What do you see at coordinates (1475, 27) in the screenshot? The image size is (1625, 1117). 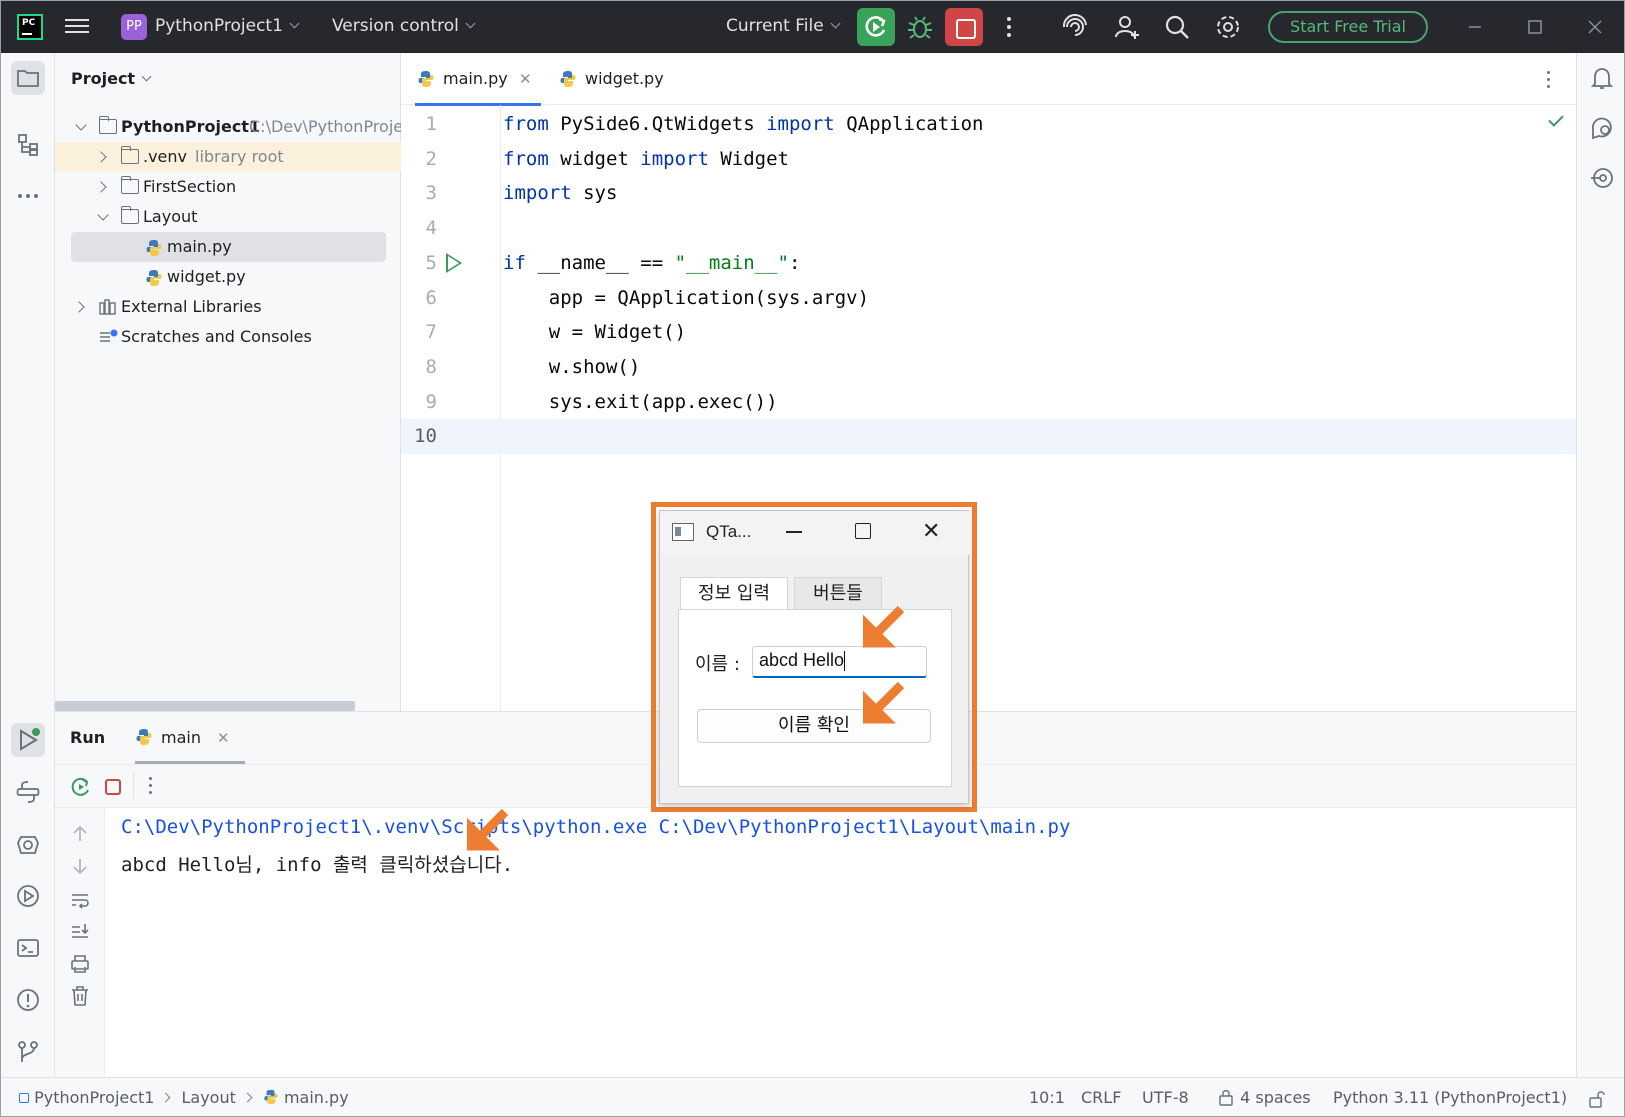 I see `minimize-window-button` at bounding box center [1475, 27].